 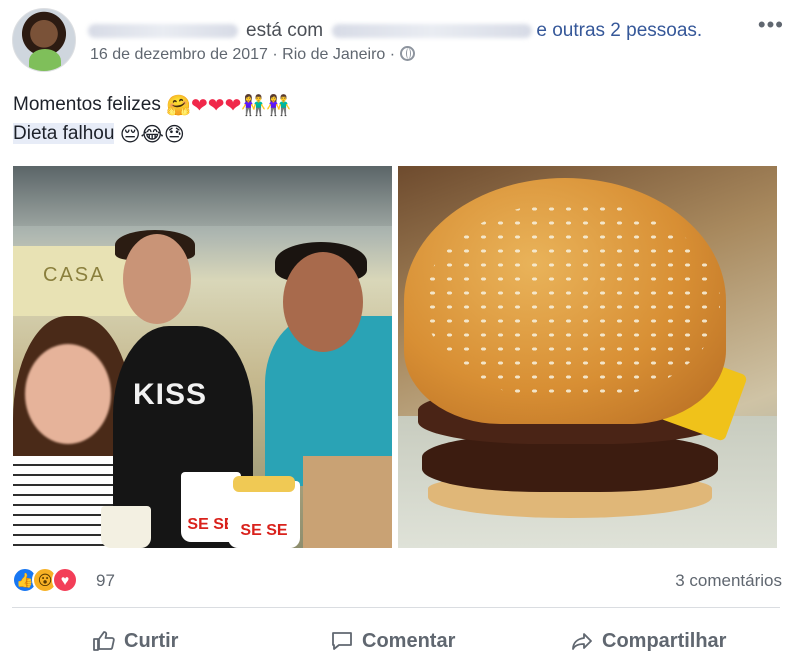 What do you see at coordinates (179, 106) in the screenshot?
I see `smile-hands-emoji-icon: 🤗` at bounding box center [179, 106].